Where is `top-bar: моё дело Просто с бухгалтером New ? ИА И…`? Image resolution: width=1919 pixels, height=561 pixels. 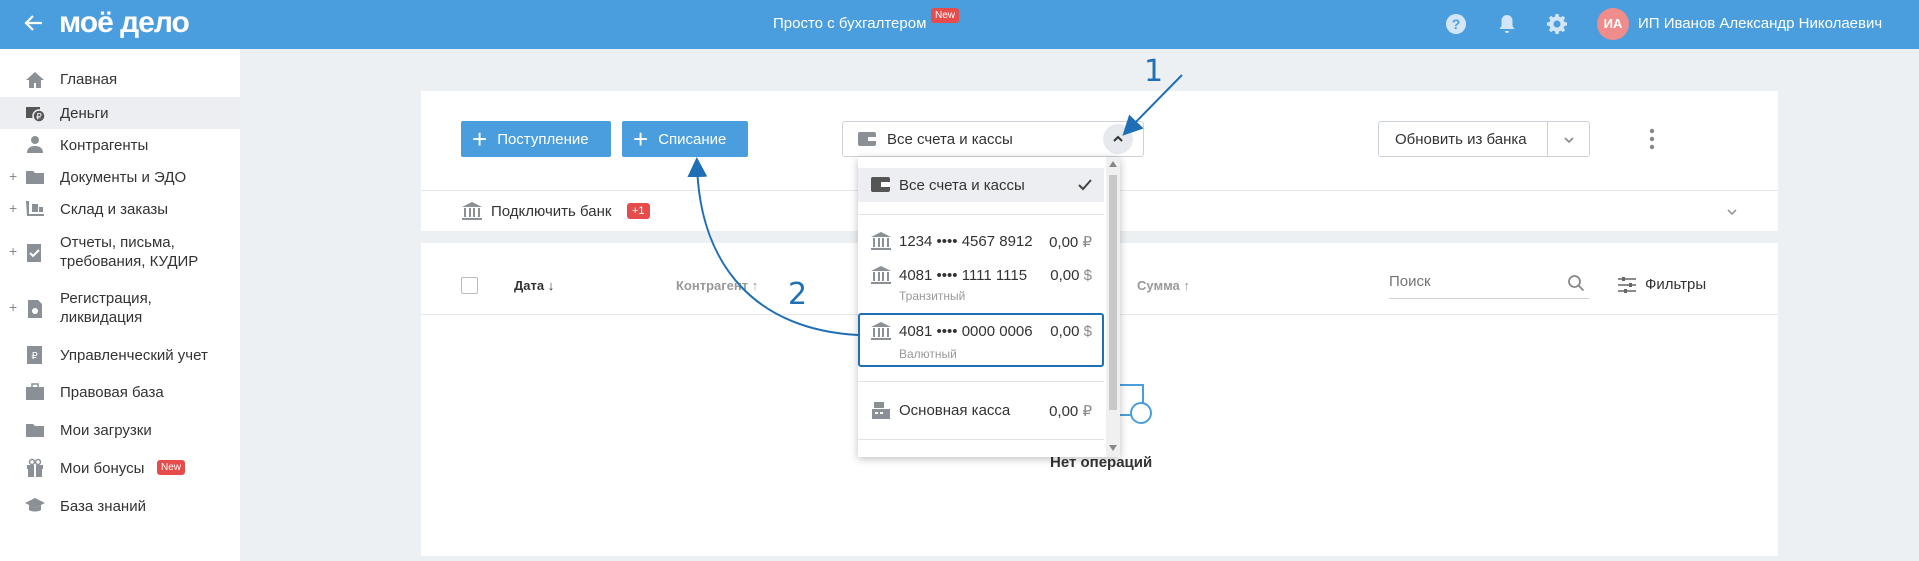 top-bar: моё дело Просто с бухгалтером New ? ИА И… is located at coordinates (959, 24).